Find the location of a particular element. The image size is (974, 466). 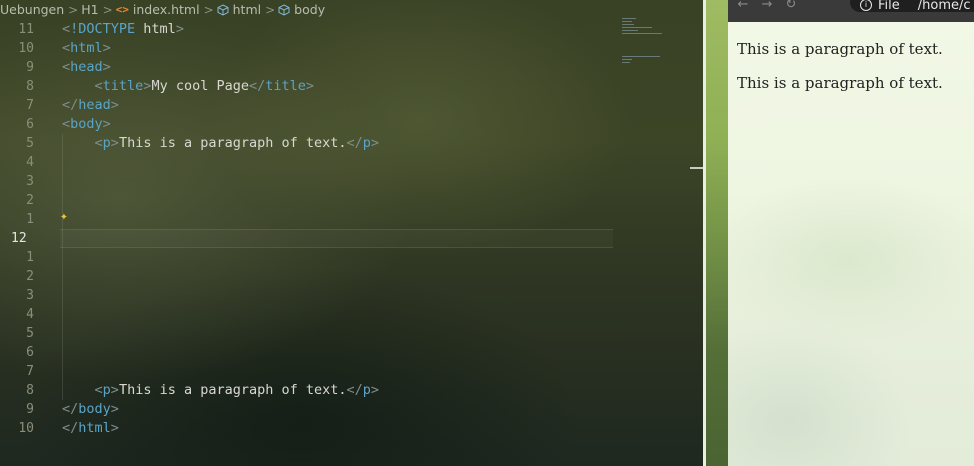

breadcrumb-item-subfolder: H1 is located at coordinates (89, 9).